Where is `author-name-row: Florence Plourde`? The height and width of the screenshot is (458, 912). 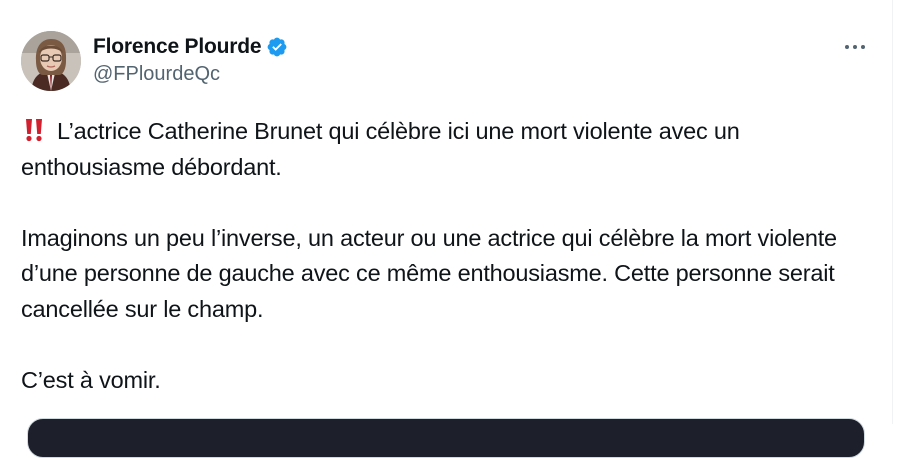 author-name-row: Florence Plourde is located at coordinates (190, 47).